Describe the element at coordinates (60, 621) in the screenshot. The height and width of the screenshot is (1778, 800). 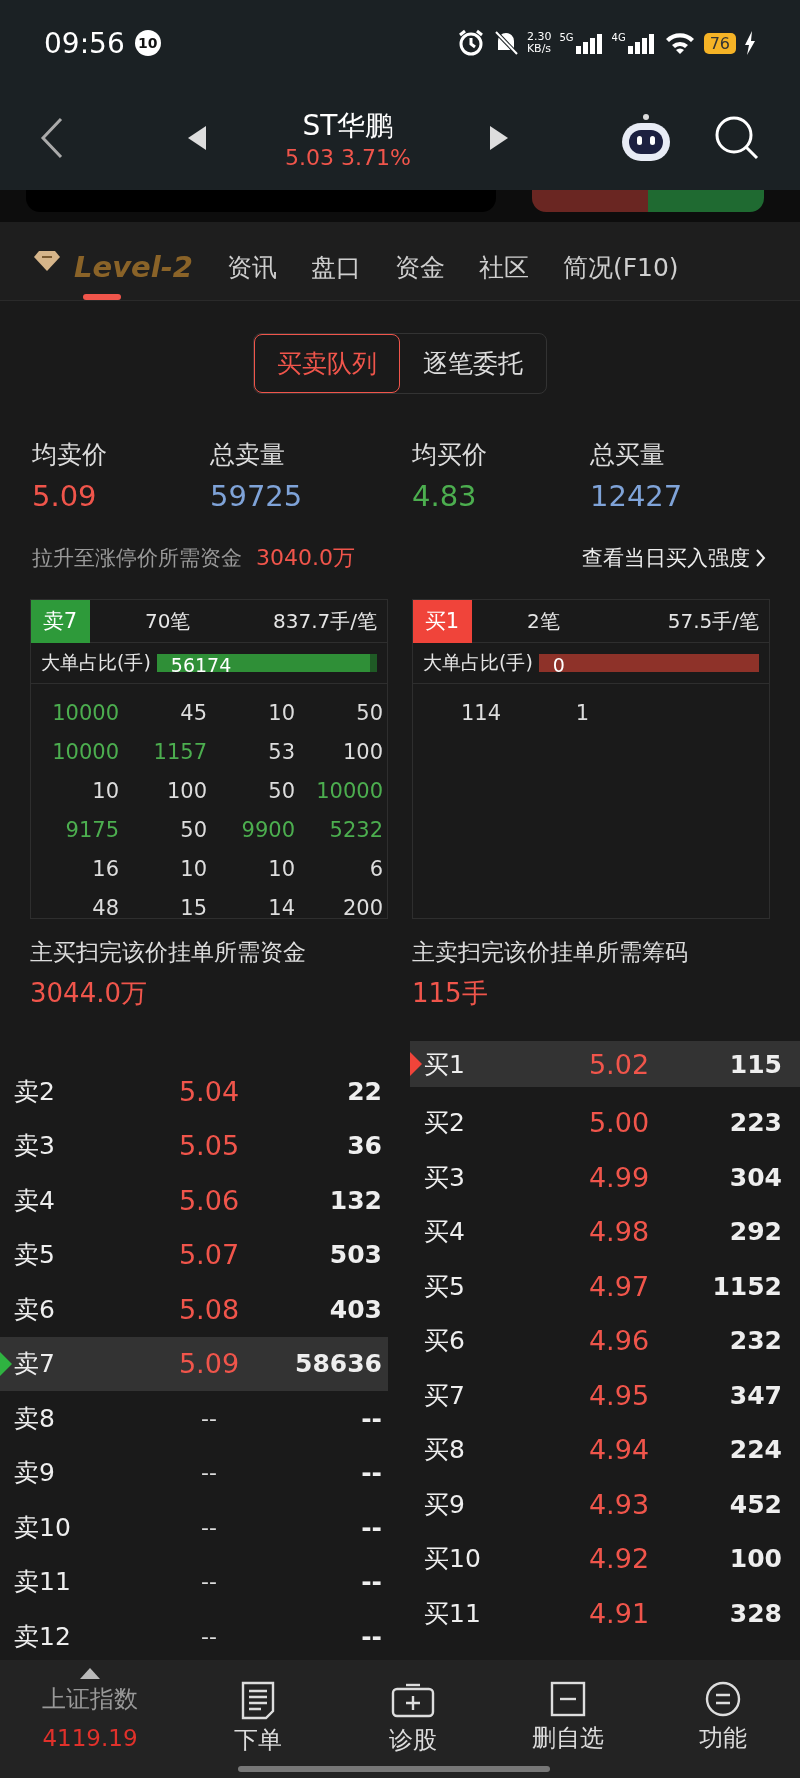
I see `queue-level-tag: 卖7` at that location.